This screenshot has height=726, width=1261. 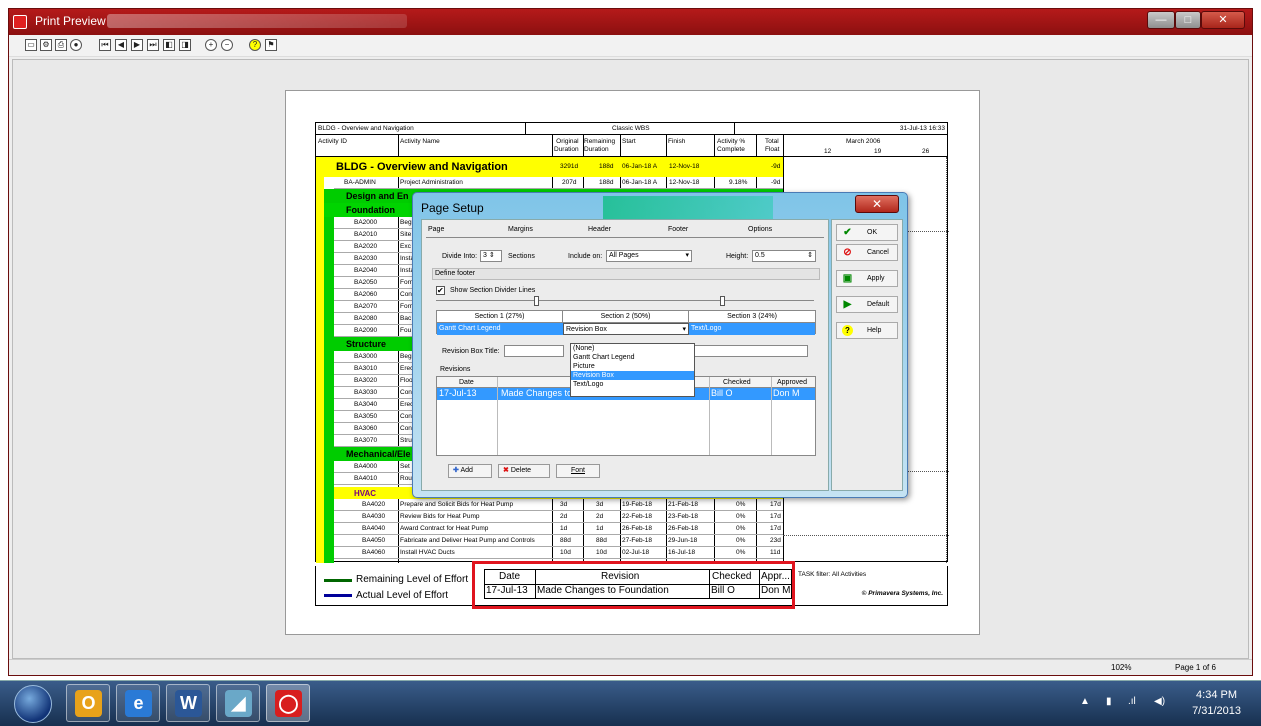 What do you see at coordinates (828, 151) in the screenshot?
I see `col-week-1: 12` at bounding box center [828, 151].